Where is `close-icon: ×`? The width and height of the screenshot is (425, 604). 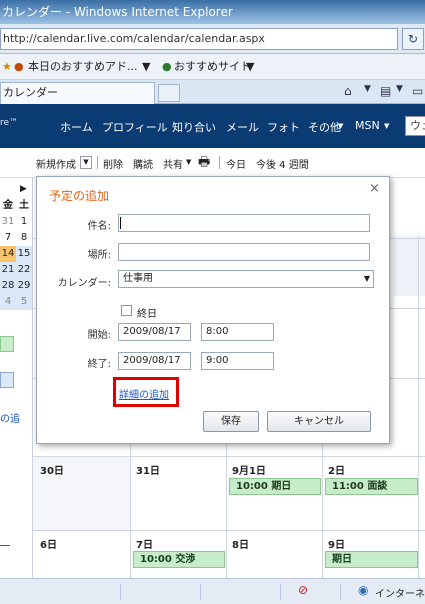
close-icon: × is located at coordinates (374, 188).